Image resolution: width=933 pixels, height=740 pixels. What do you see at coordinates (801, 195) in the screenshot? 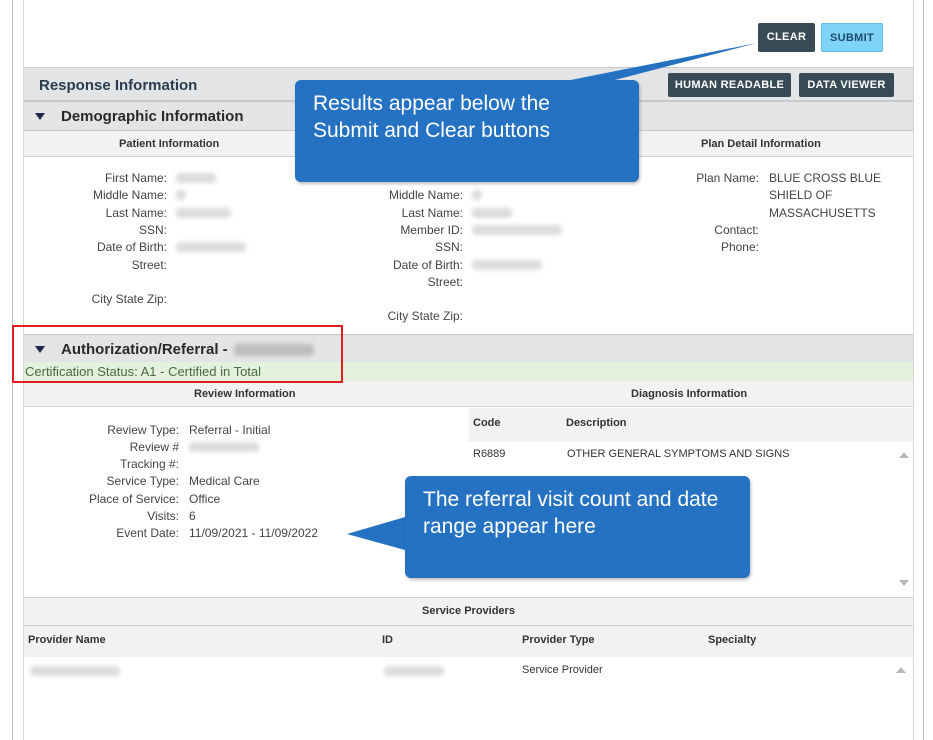
I see `plan-name-line-2: SHIELD OF` at bounding box center [801, 195].